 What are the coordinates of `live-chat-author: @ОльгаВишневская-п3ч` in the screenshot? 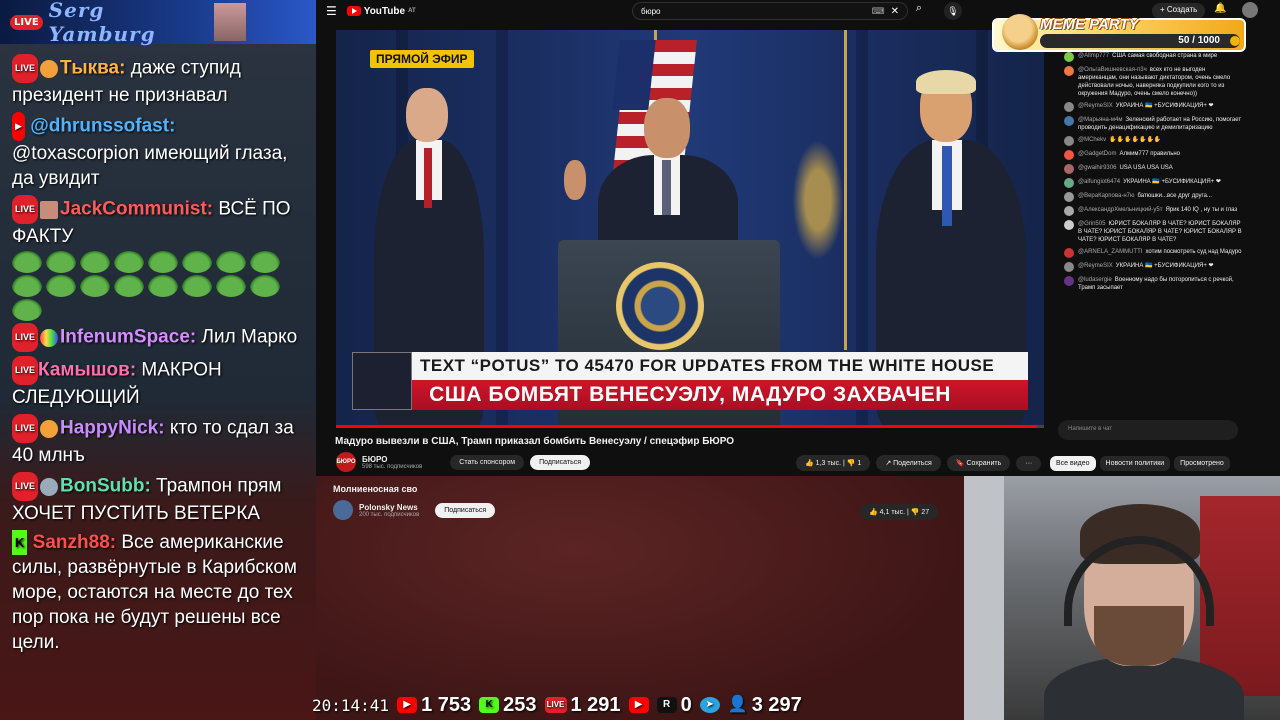 It's located at (1112, 70).